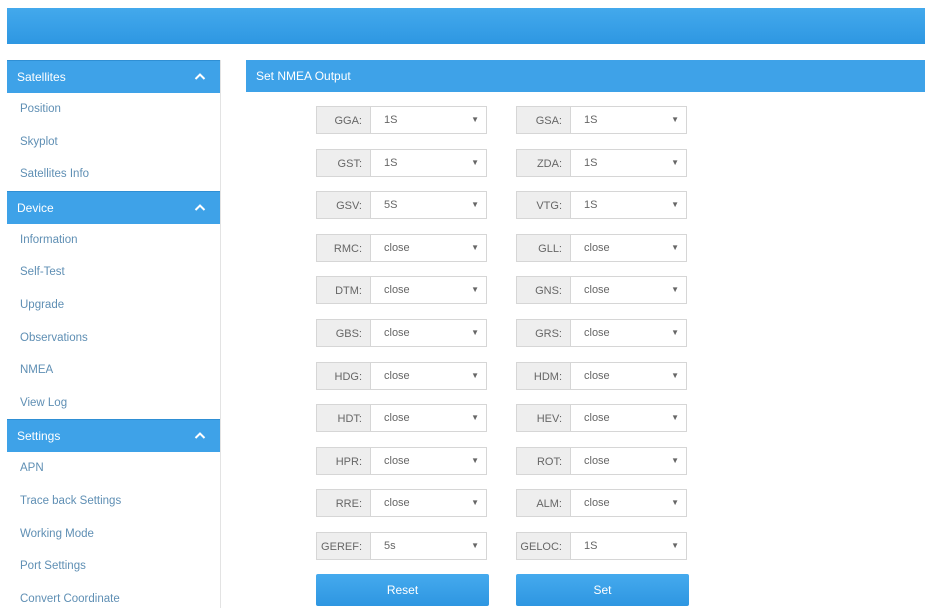 This screenshot has height=608, width=925. Describe the element at coordinates (585, 76) in the screenshot. I see `panel-title: Set NMEA Output` at that location.